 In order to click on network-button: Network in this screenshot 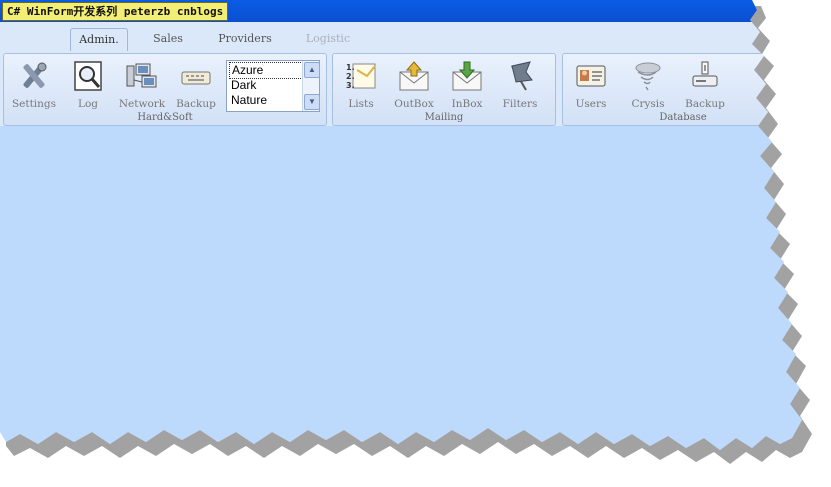, I will do `click(142, 85)`.